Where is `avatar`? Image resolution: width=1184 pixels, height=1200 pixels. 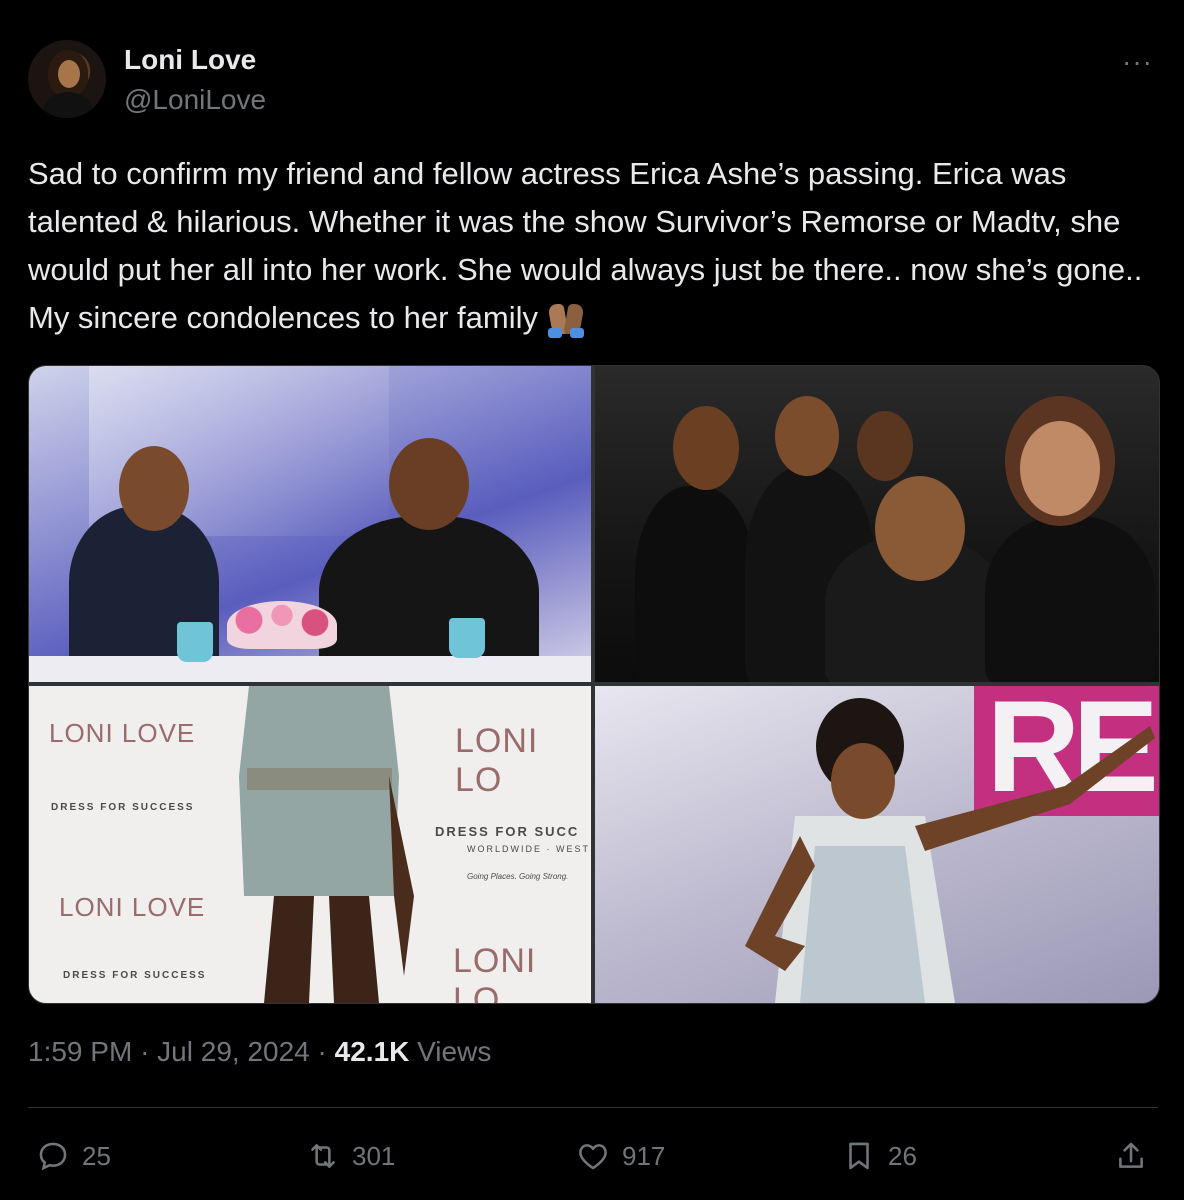 avatar is located at coordinates (67, 79).